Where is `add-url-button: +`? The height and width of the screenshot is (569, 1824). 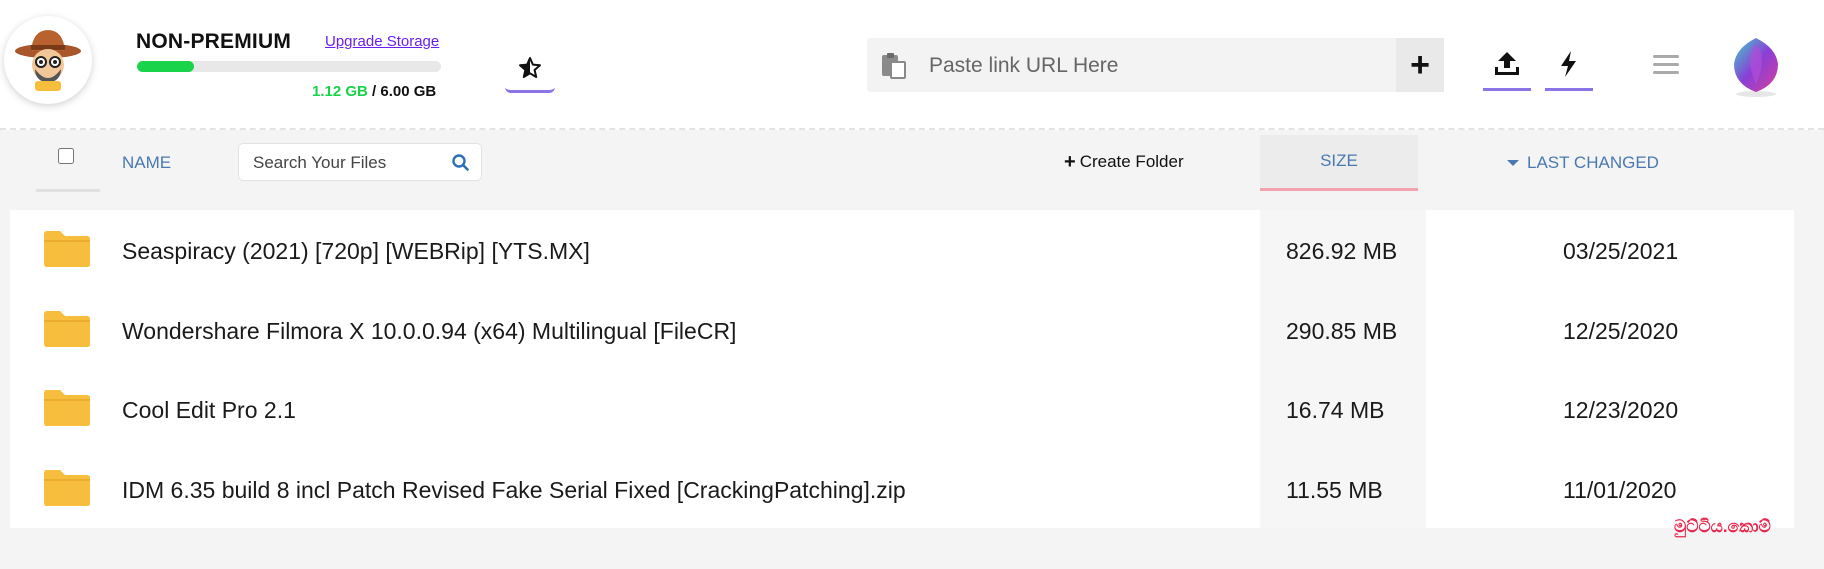
add-url-button: + is located at coordinates (1420, 65).